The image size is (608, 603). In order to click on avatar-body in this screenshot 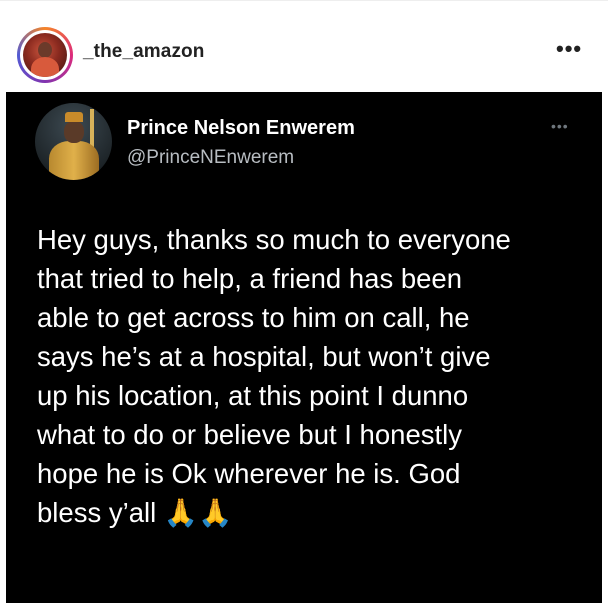, I will do `click(45, 67)`.